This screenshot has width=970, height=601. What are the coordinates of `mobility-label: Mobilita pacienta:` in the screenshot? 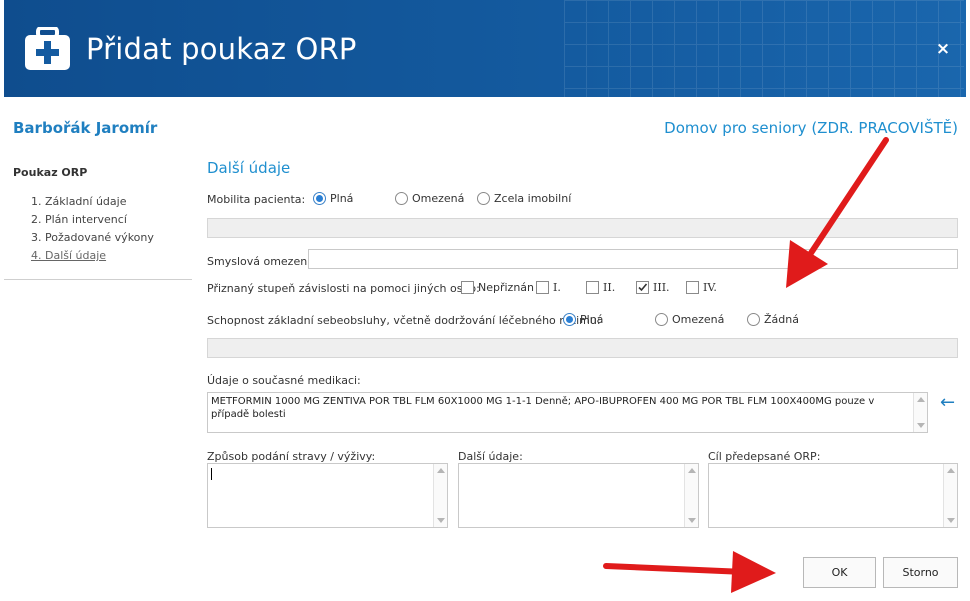 It's located at (256, 199).